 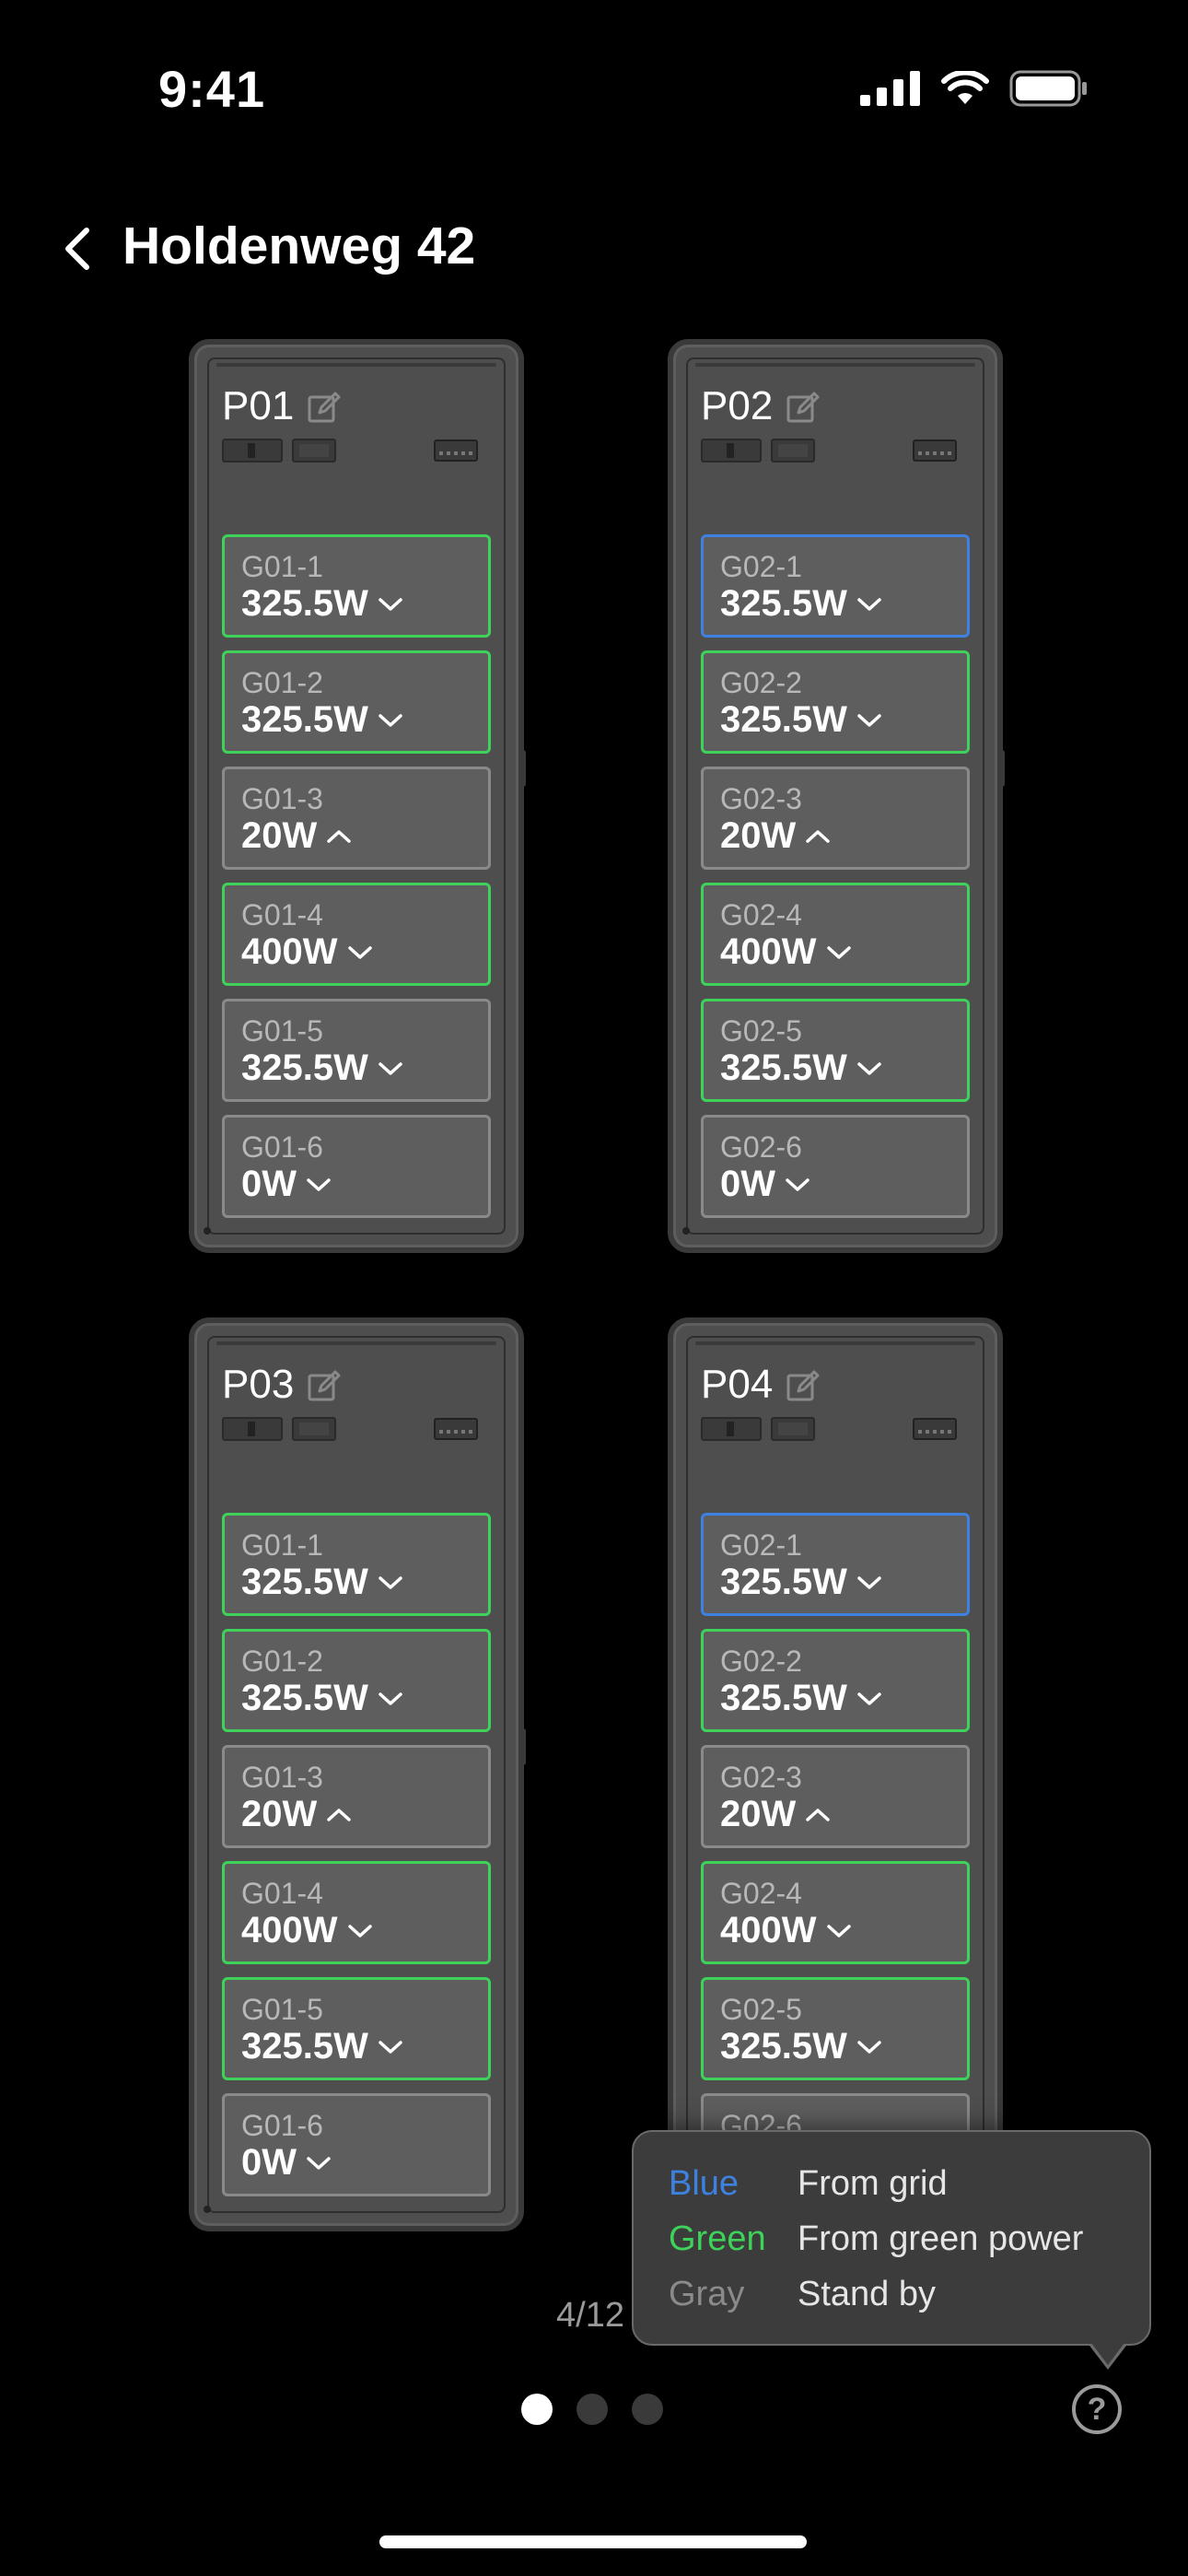 What do you see at coordinates (258, 405) in the screenshot?
I see `cabinet-name: P01` at bounding box center [258, 405].